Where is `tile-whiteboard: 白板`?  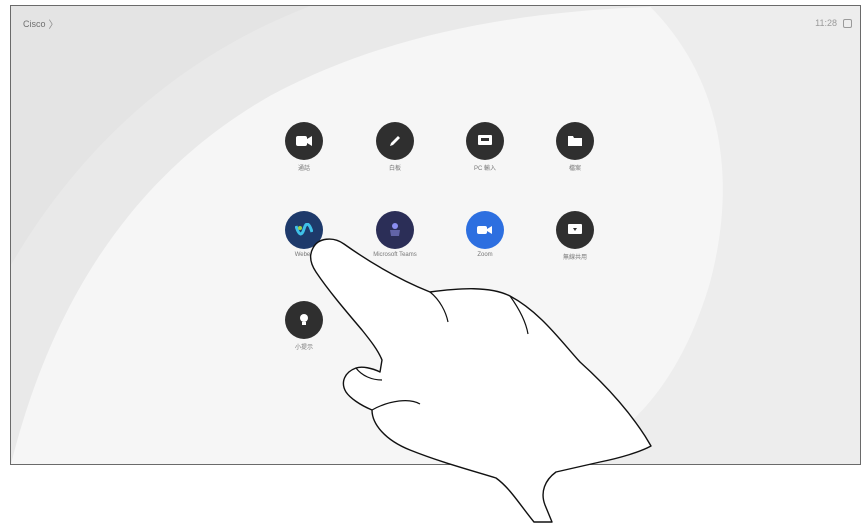
tile-whiteboard: 白板 is located at coordinates (395, 147).